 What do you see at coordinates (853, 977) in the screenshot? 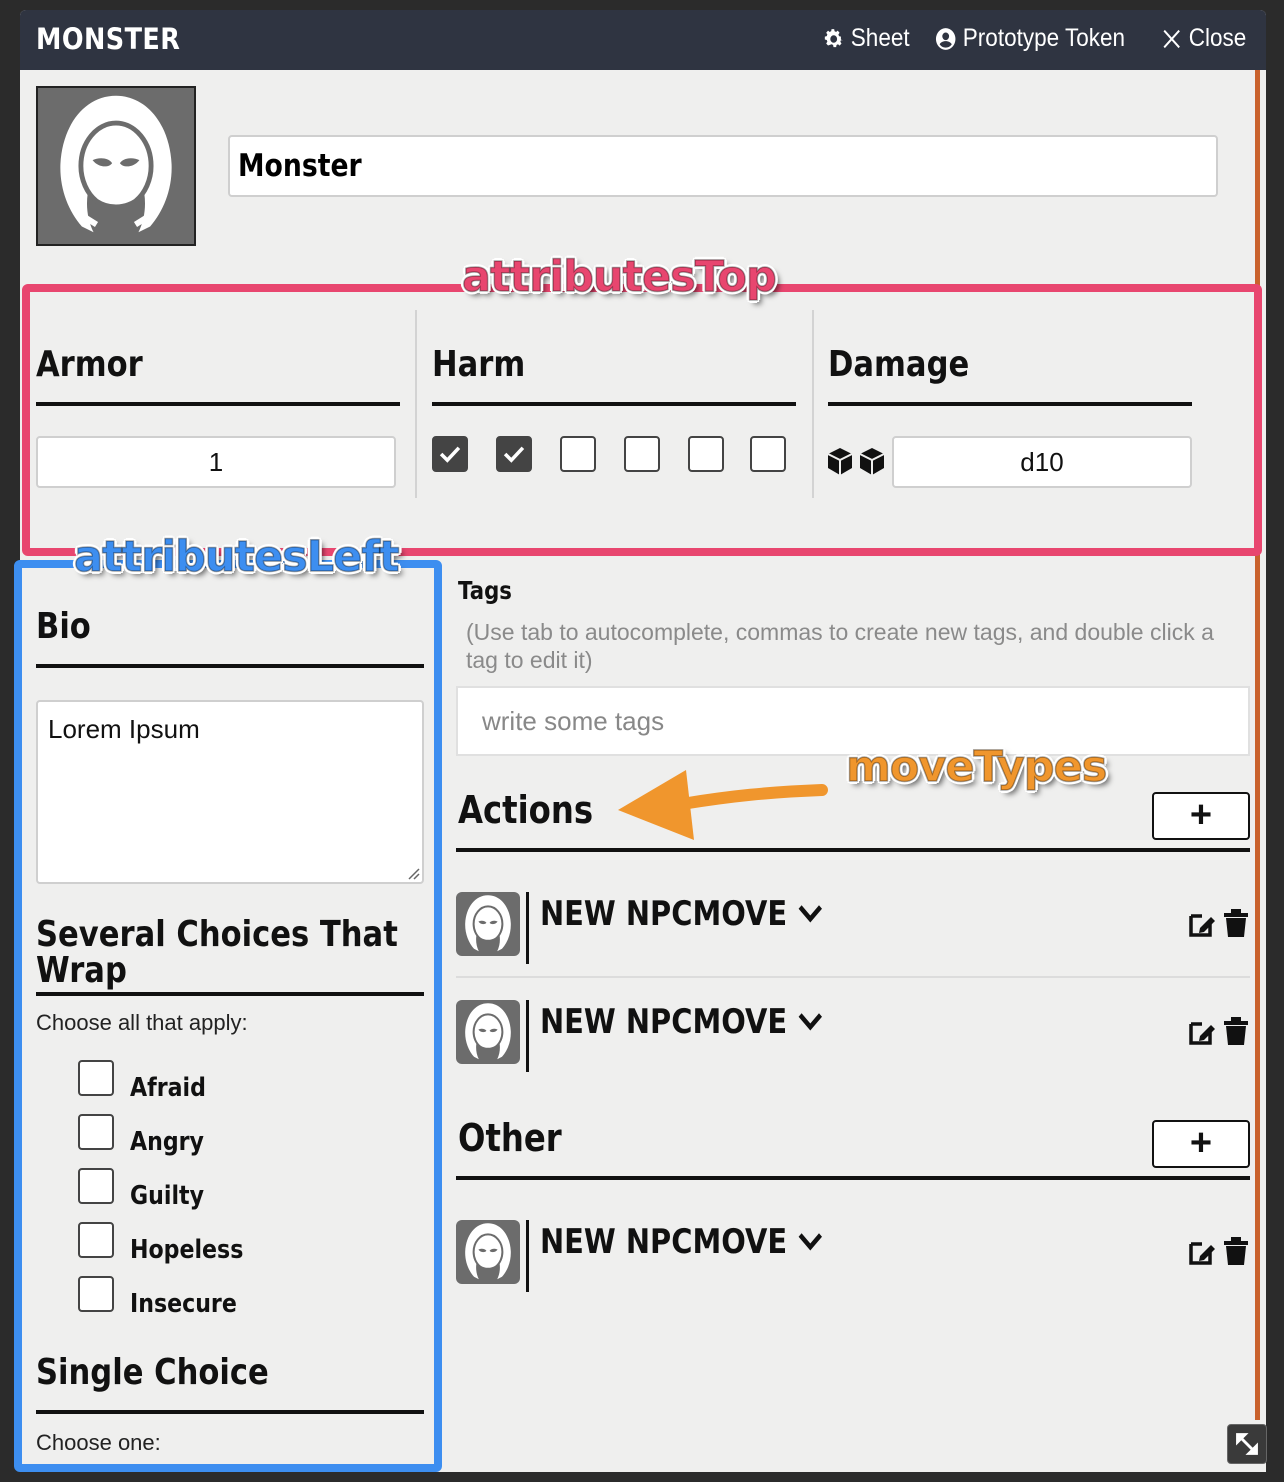
I see `move-separator` at bounding box center [853, 977].